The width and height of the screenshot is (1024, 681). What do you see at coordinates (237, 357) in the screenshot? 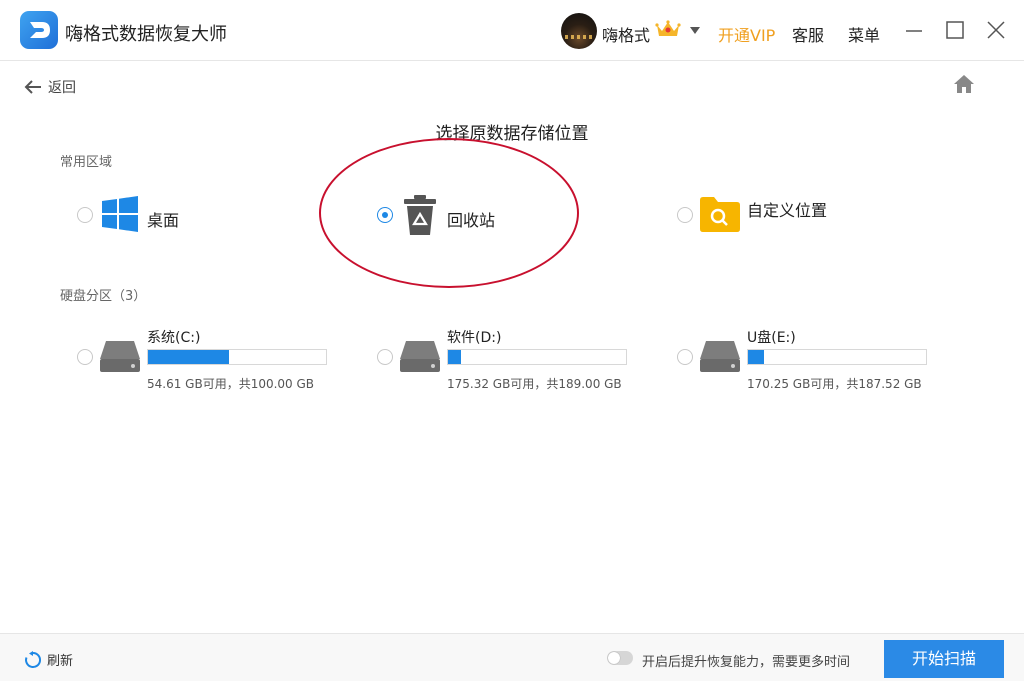
I see `drive-c-usage-bar` at bounding box center [237, 357].